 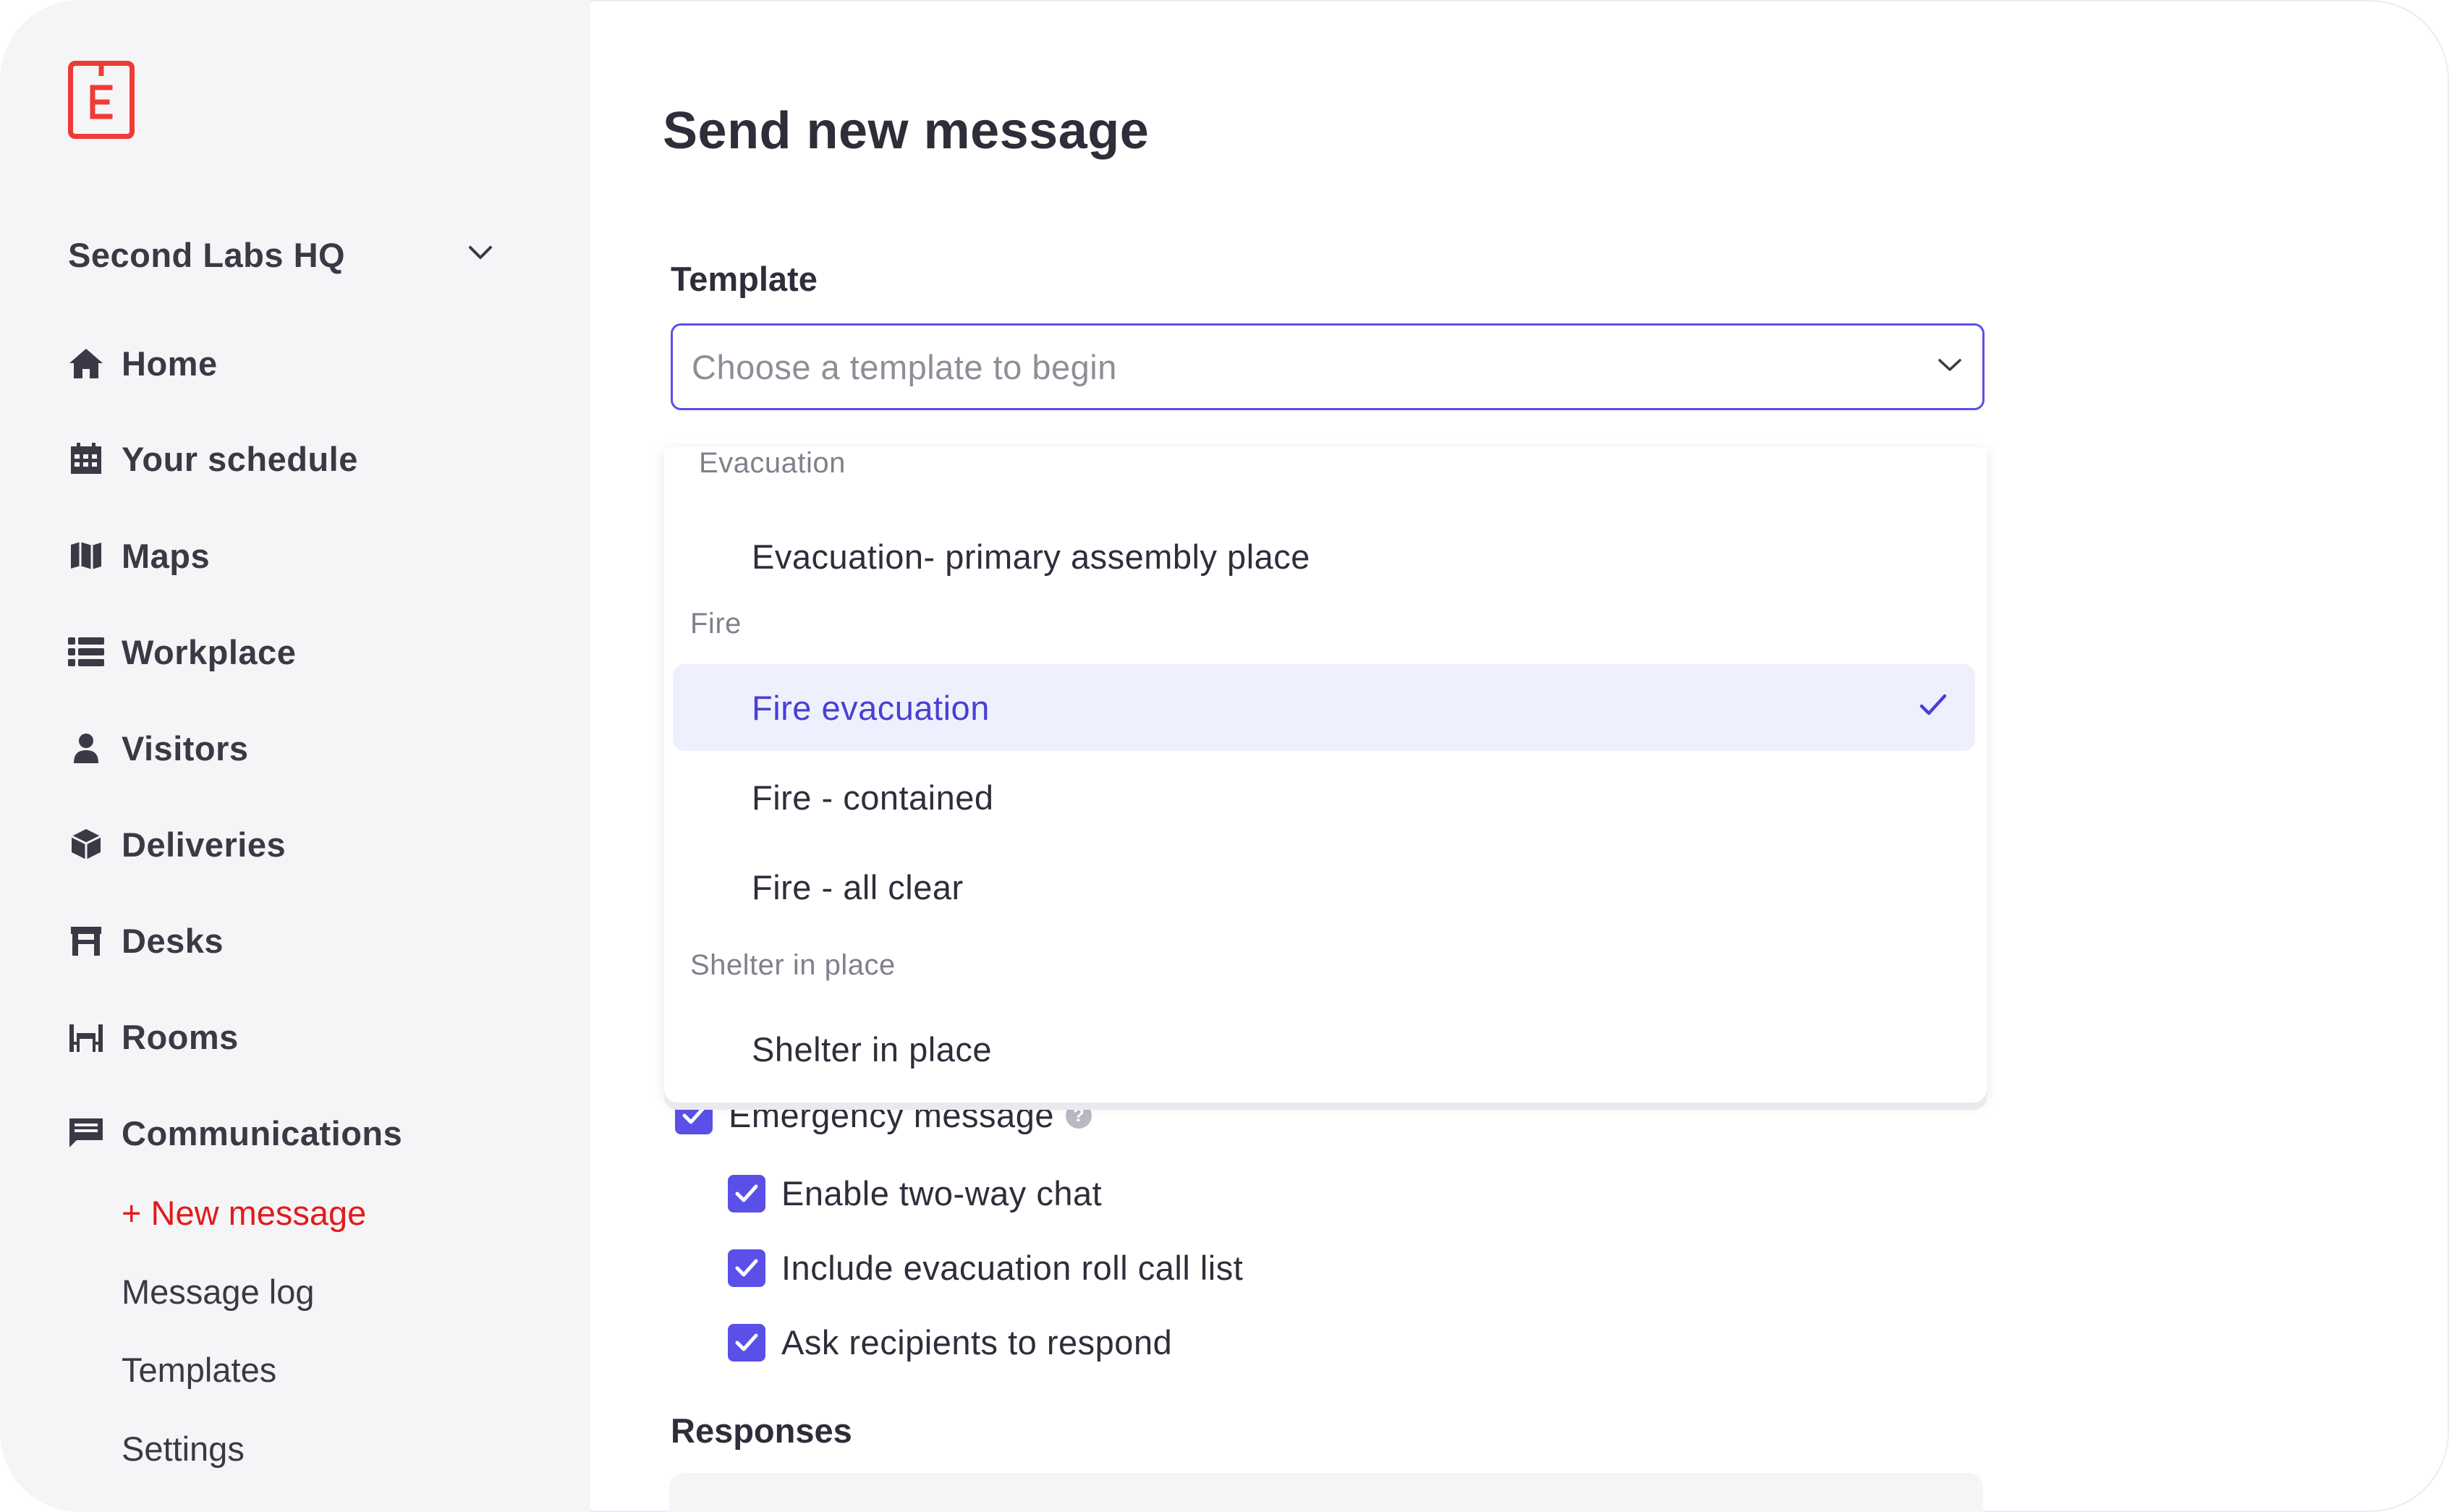 I want to click on two-way-chat-label: Enable two-way chat, so click(x=942, y=1193).